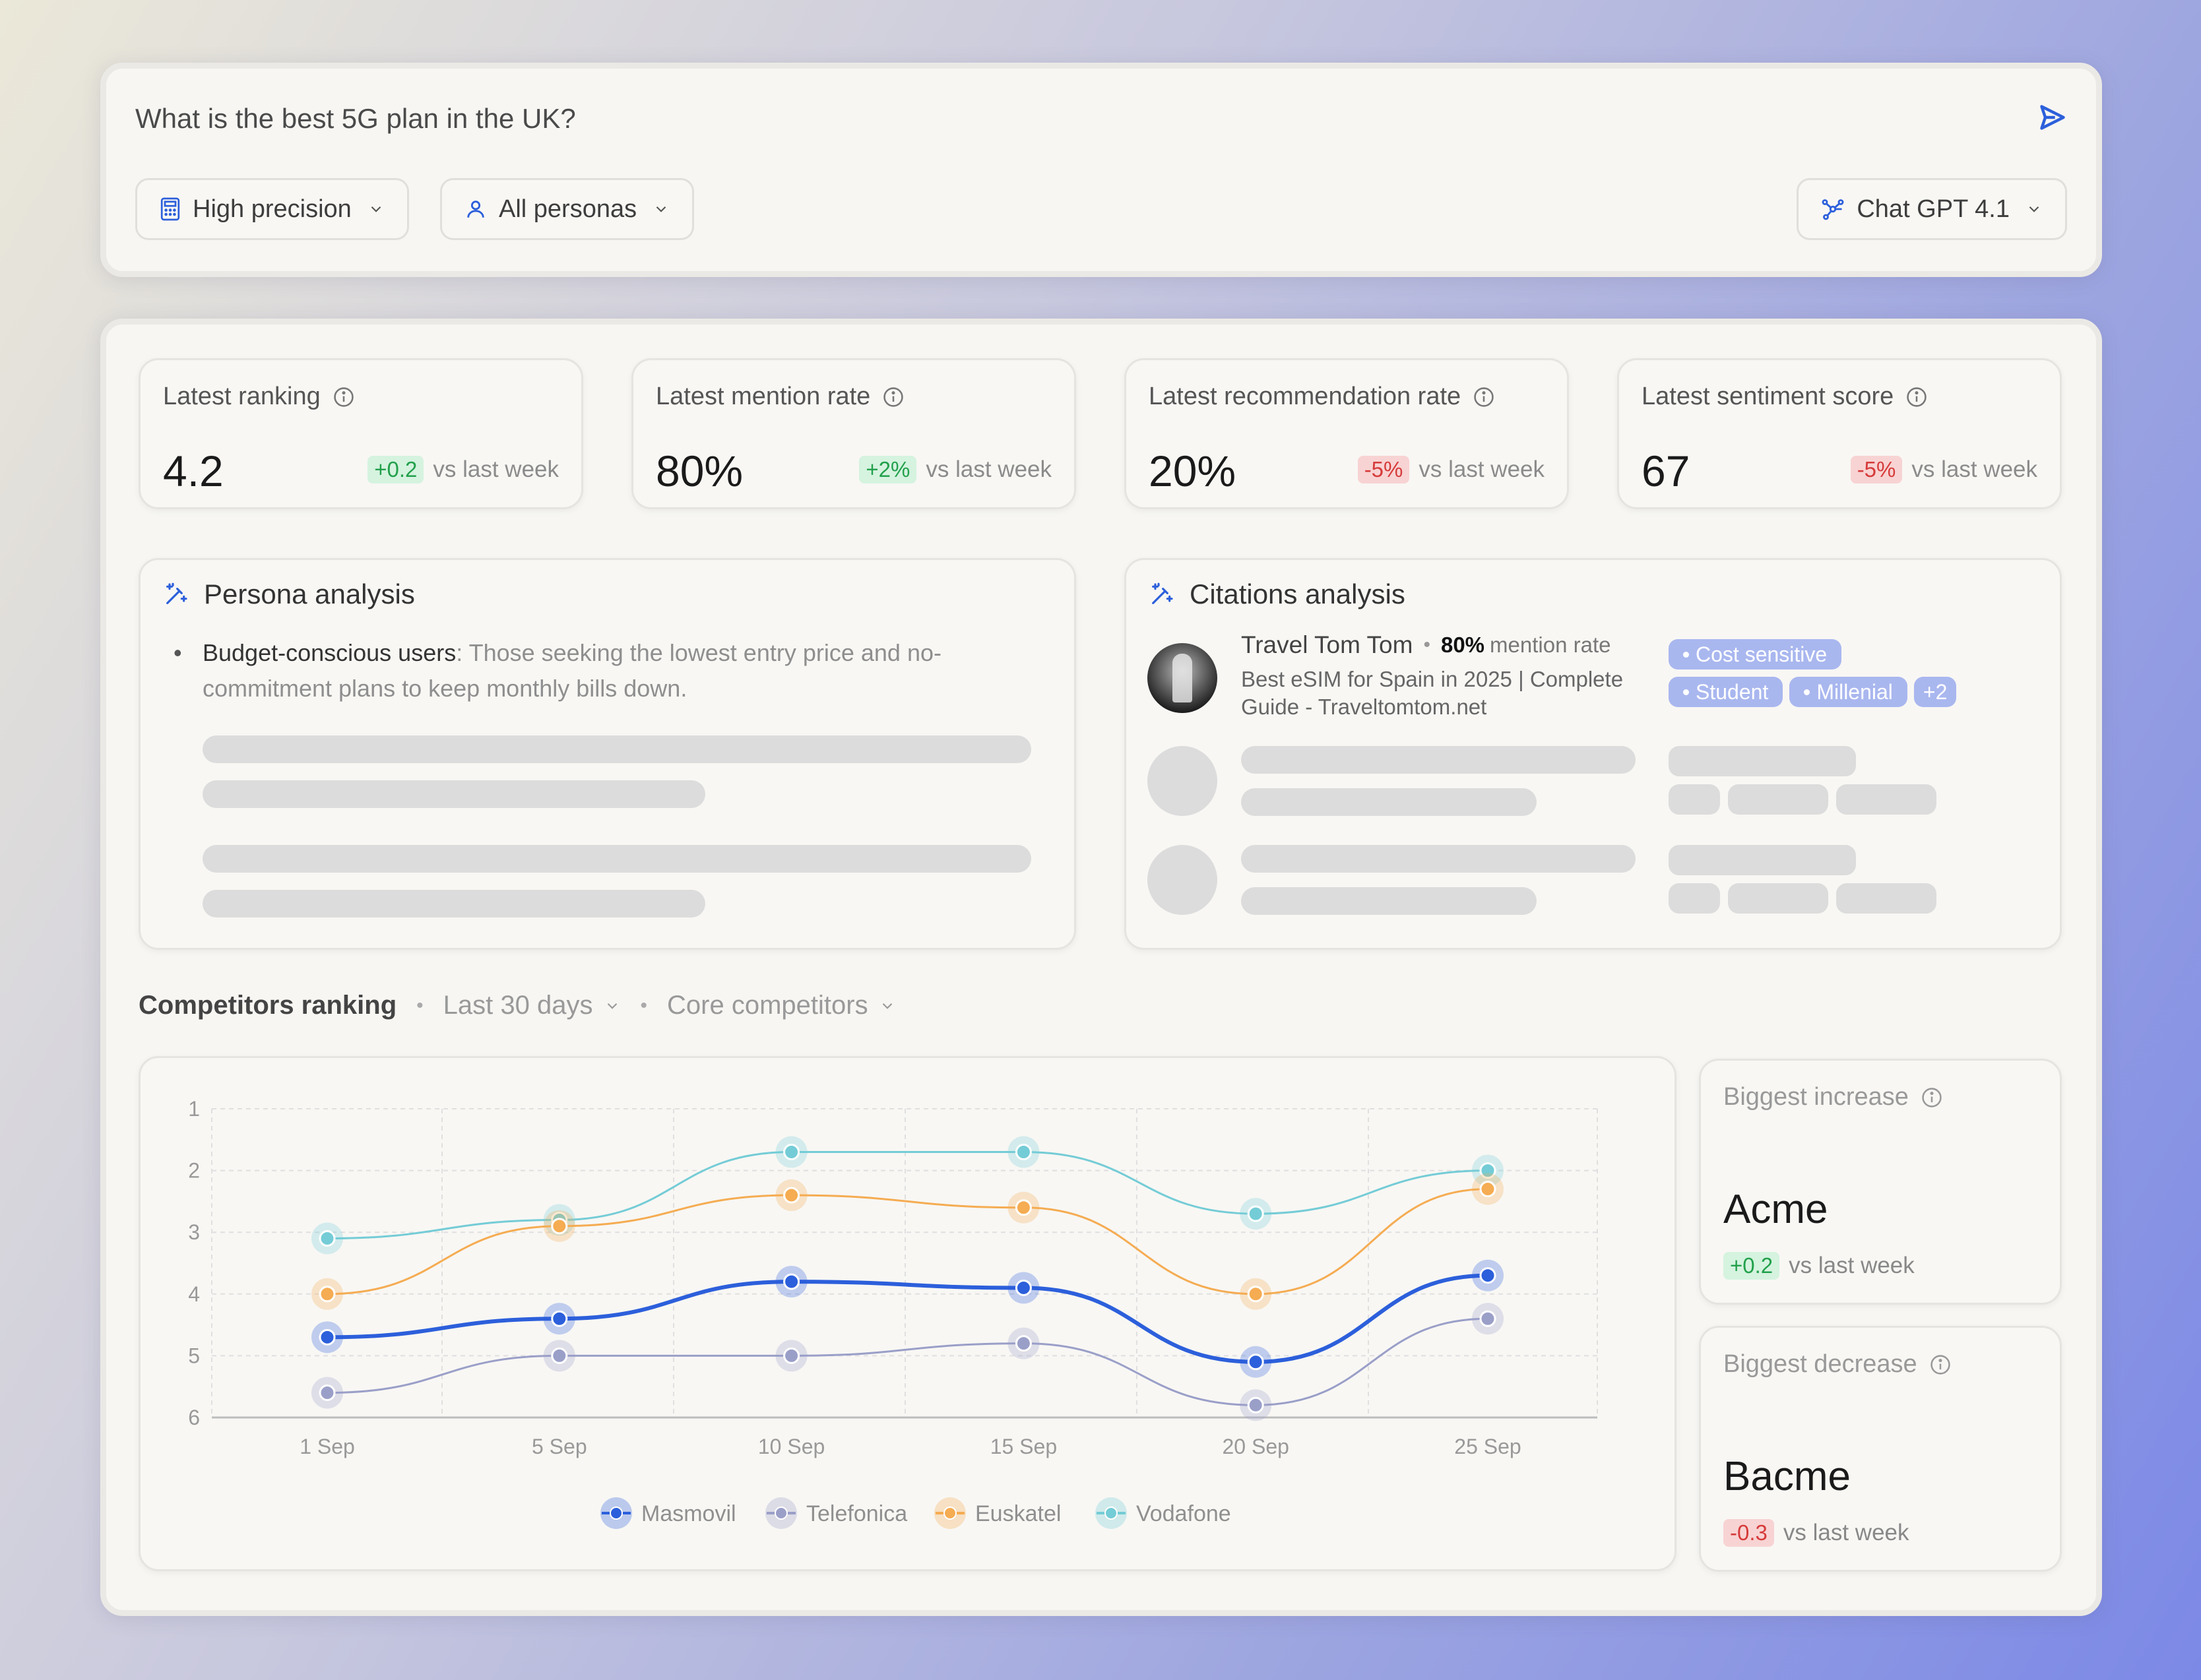 The image size is (2201, 1680). What do you see at coordinates (194, 1109) in the screenshot?
I see `y-tick-label: 1` at bounding box center [194, 1109].